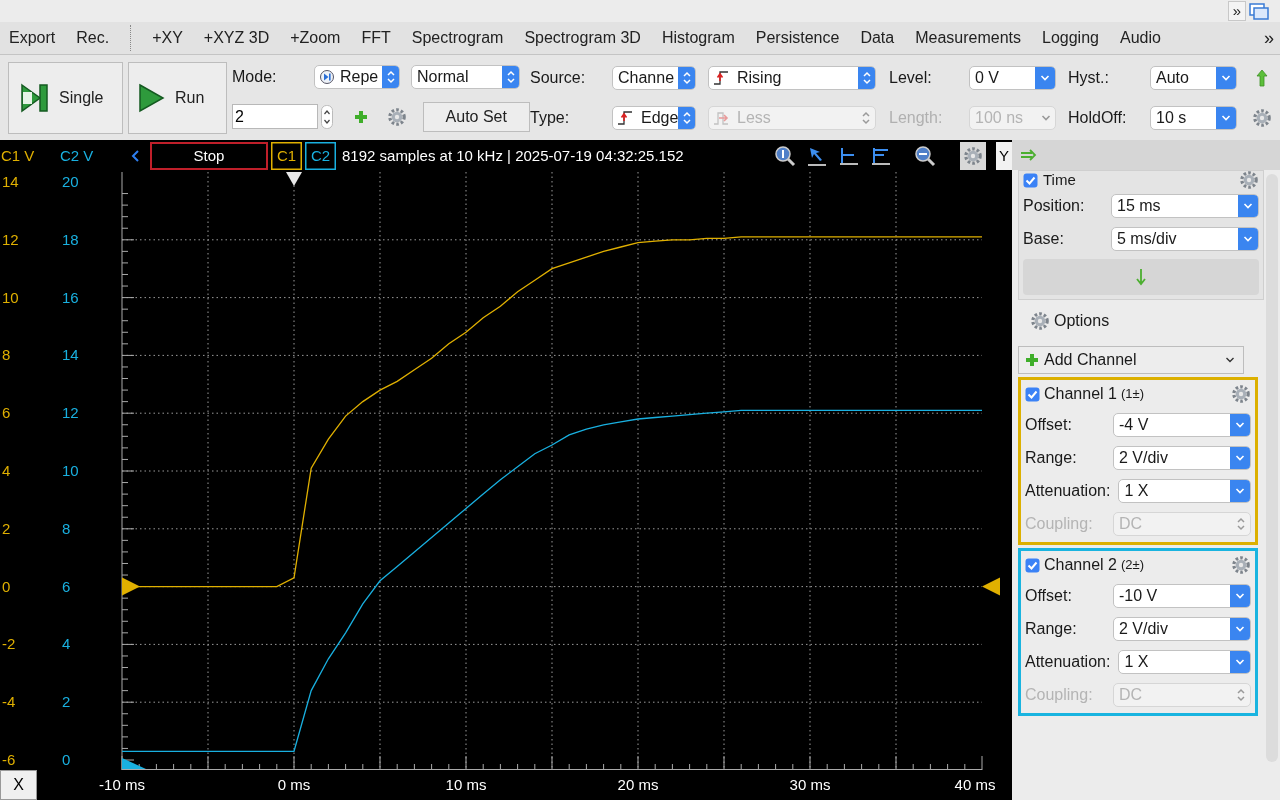  I want to click on menu-item: Data, so click(877, 38).